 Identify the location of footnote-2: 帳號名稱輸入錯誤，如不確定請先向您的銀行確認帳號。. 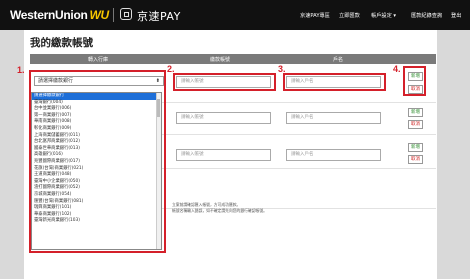
(219, 210).